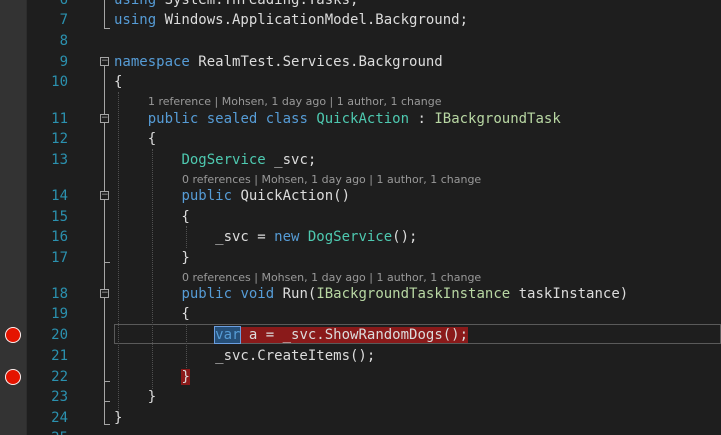 The image size is (721, 435). What do you see at coordinates (156, 62) in the screenshot?
I see `code-token: namespace` at bounding box center [156, 62].